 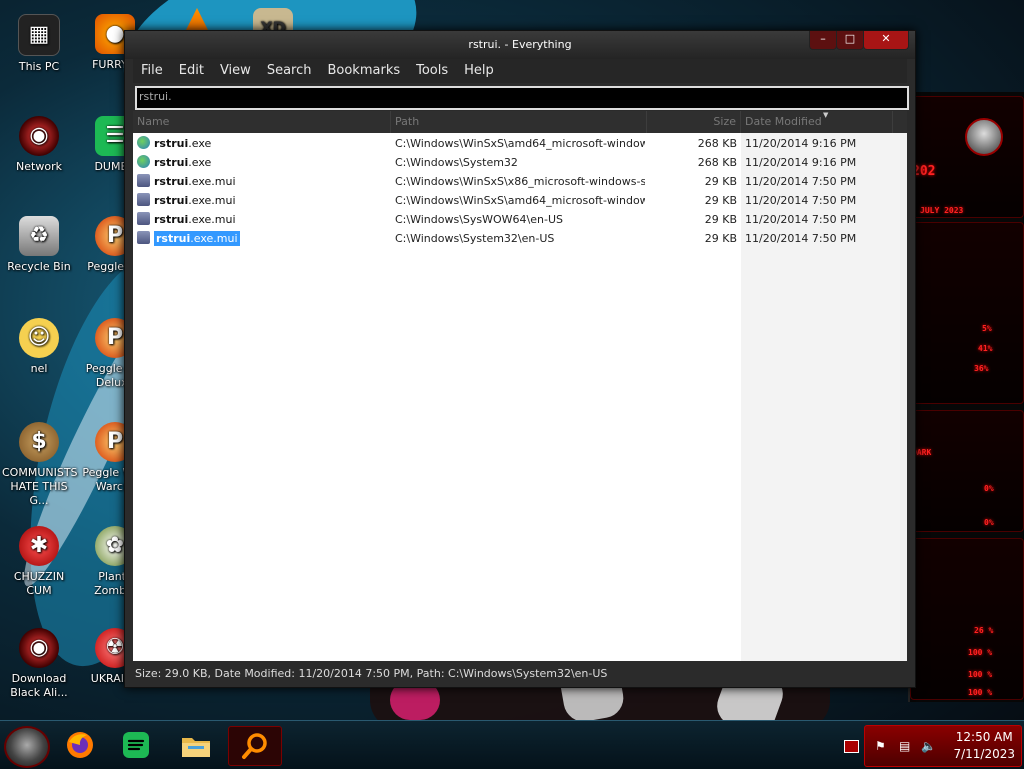 I want to click on menu-tools: Tools, so click(x=432, y=71).